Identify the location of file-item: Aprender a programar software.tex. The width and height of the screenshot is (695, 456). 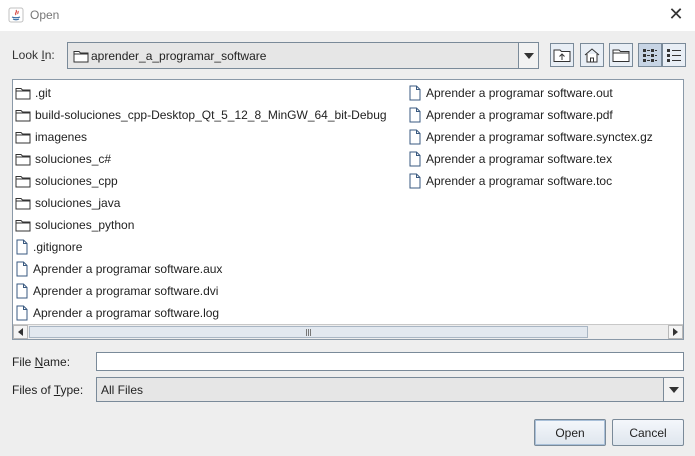
(530, 159).